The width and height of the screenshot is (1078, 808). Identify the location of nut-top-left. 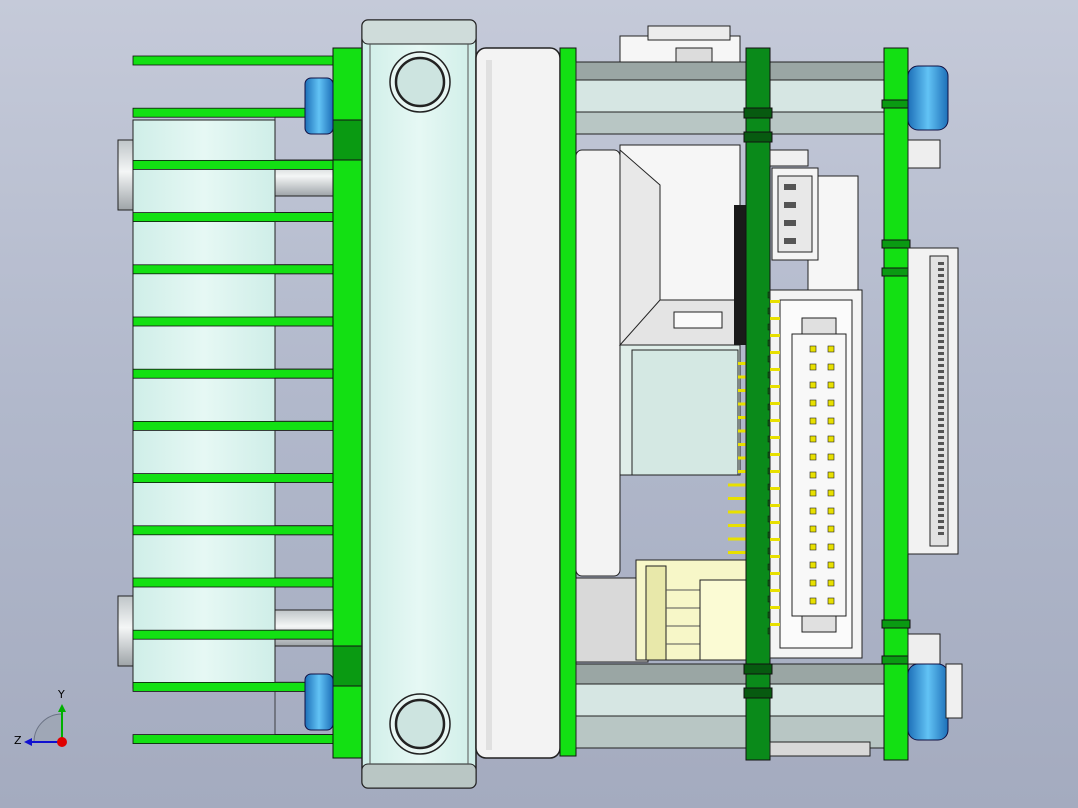
(319, 106).